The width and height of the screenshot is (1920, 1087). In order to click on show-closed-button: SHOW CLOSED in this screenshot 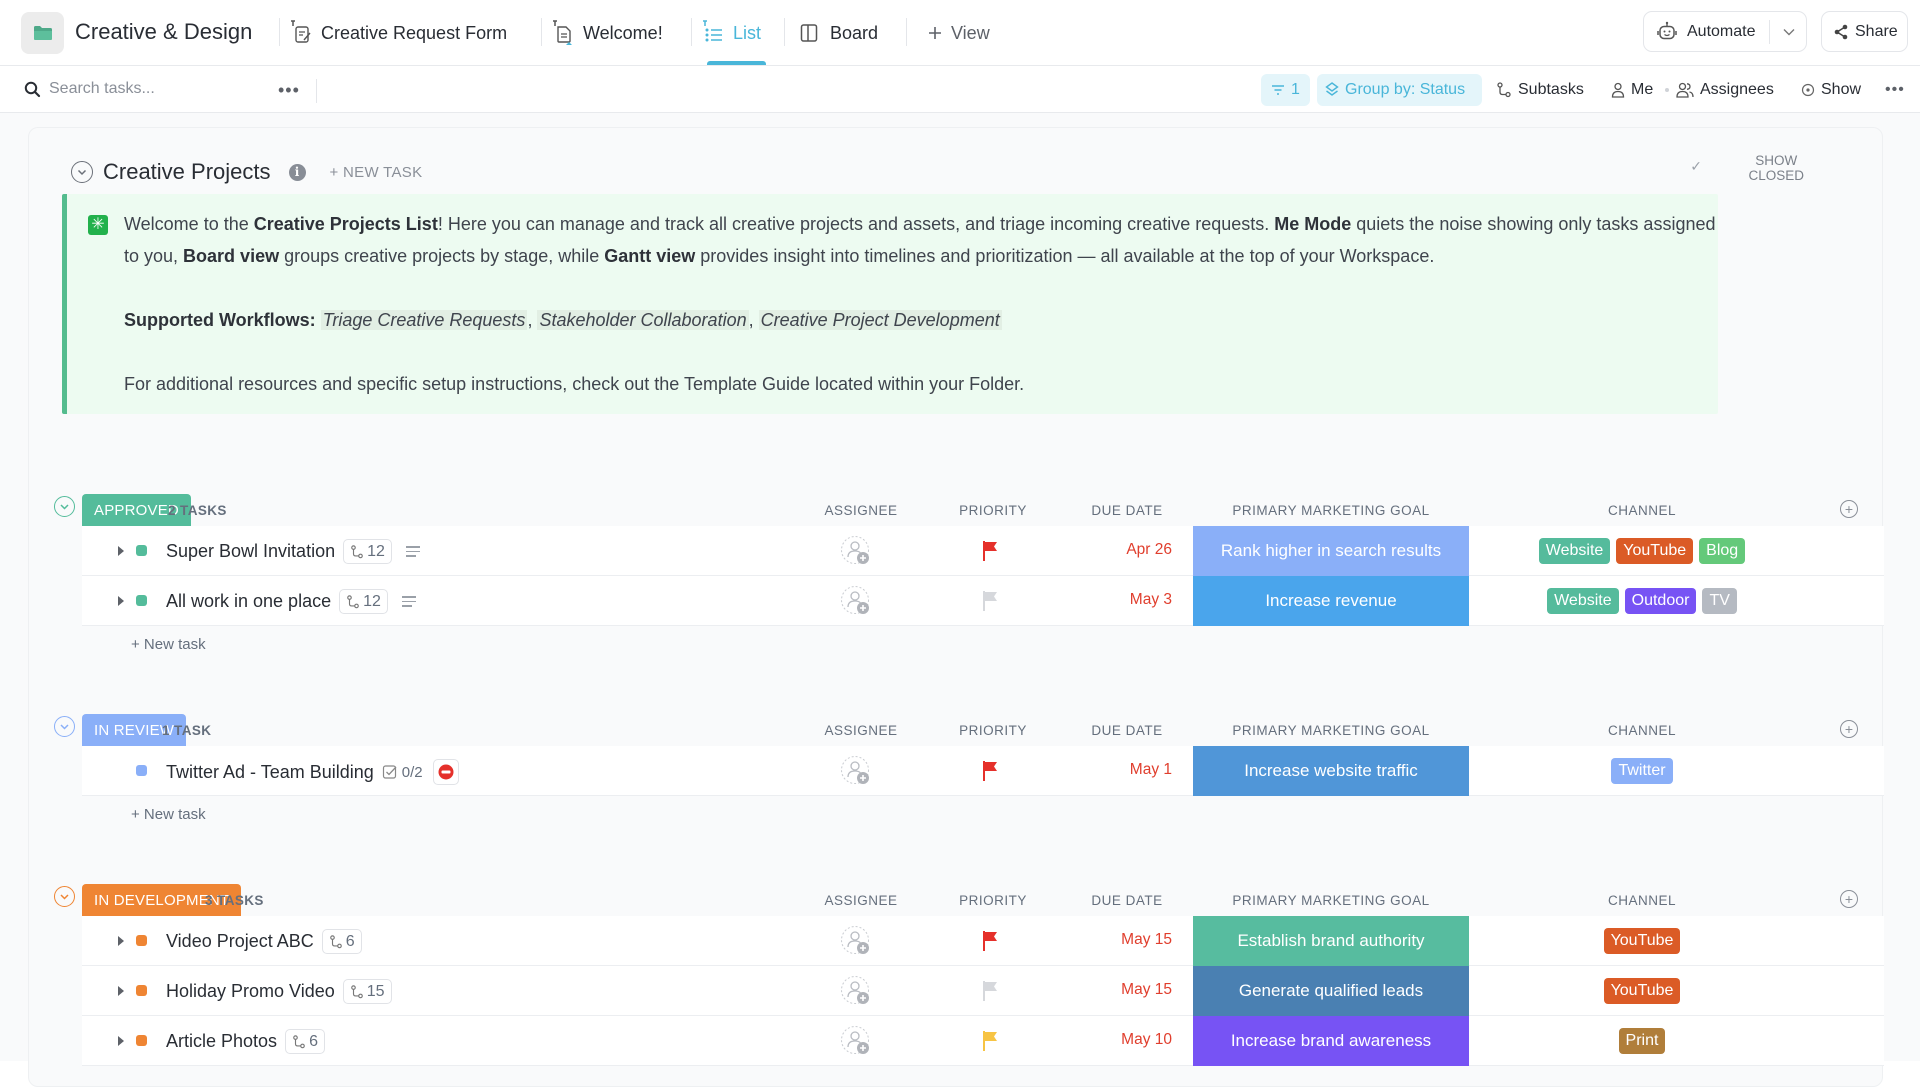, I will do `click(1776, 168)`.